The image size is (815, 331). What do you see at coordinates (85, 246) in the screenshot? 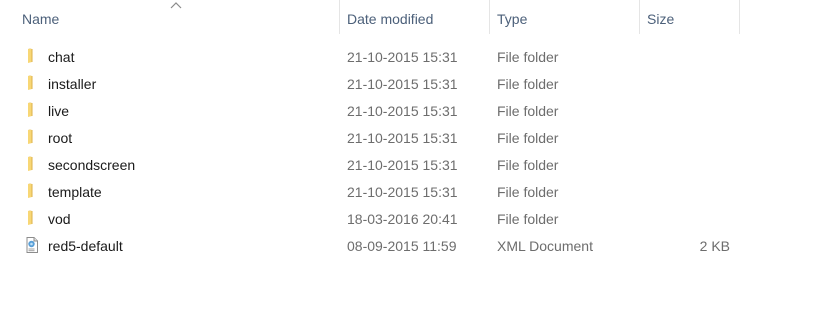
I see `file-name: red5-default` at bounding box center [85, 246].